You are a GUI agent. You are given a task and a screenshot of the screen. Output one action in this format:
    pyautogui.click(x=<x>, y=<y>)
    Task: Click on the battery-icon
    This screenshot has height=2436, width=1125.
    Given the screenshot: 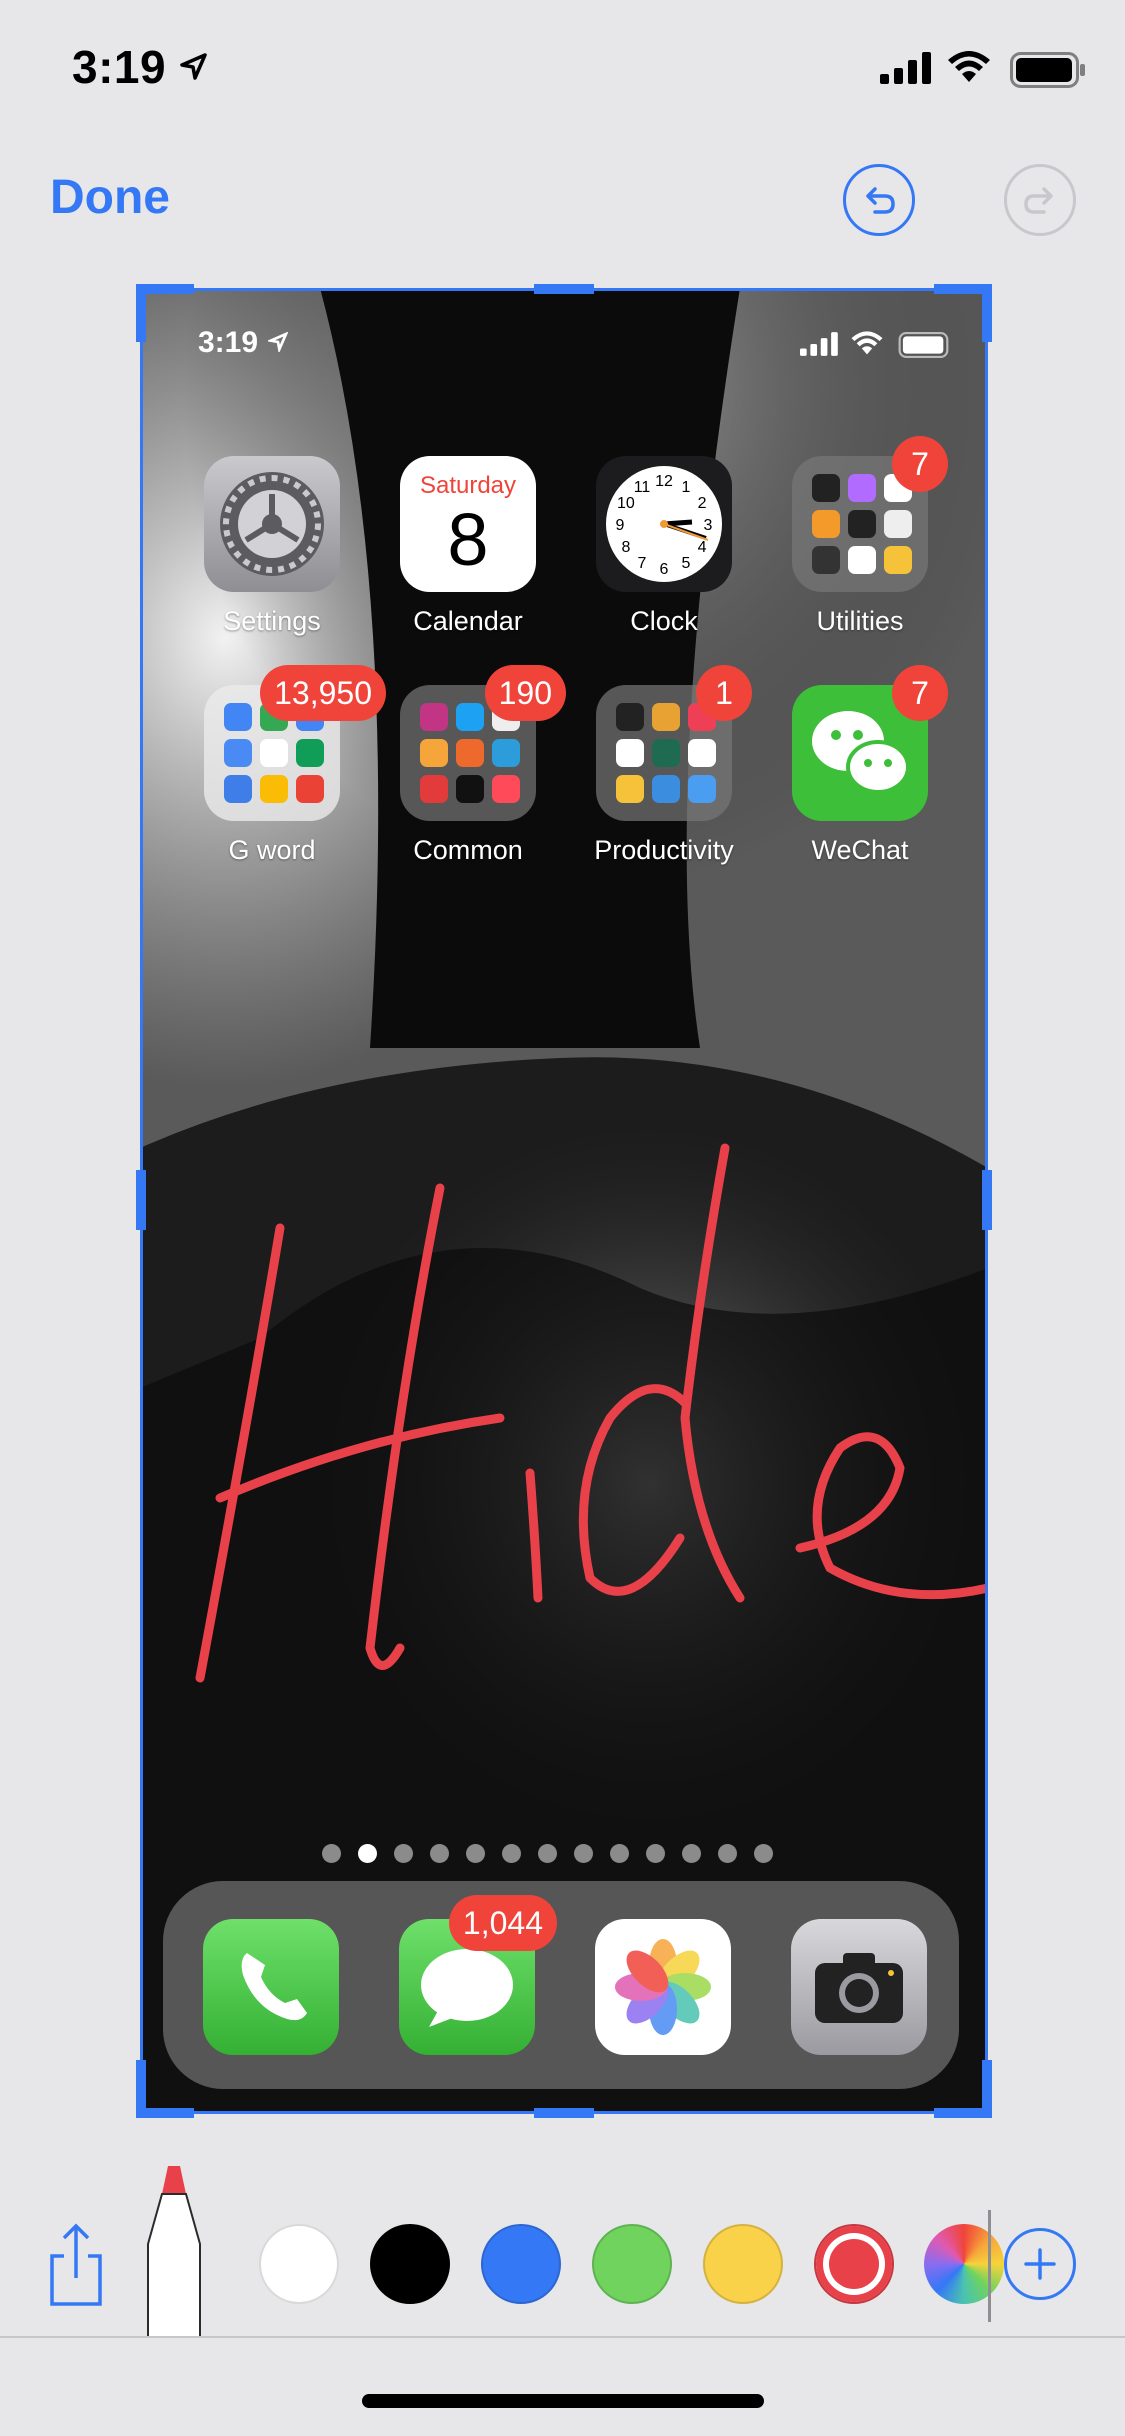 What is the action you would take?
    pyautogui.click(x=1047, y=70)
    